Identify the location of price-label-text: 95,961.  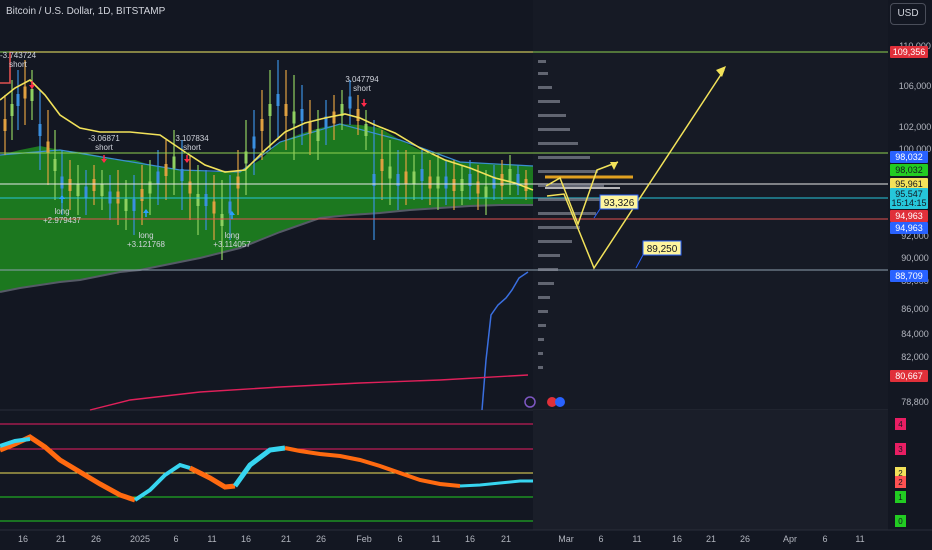
(909, 184).